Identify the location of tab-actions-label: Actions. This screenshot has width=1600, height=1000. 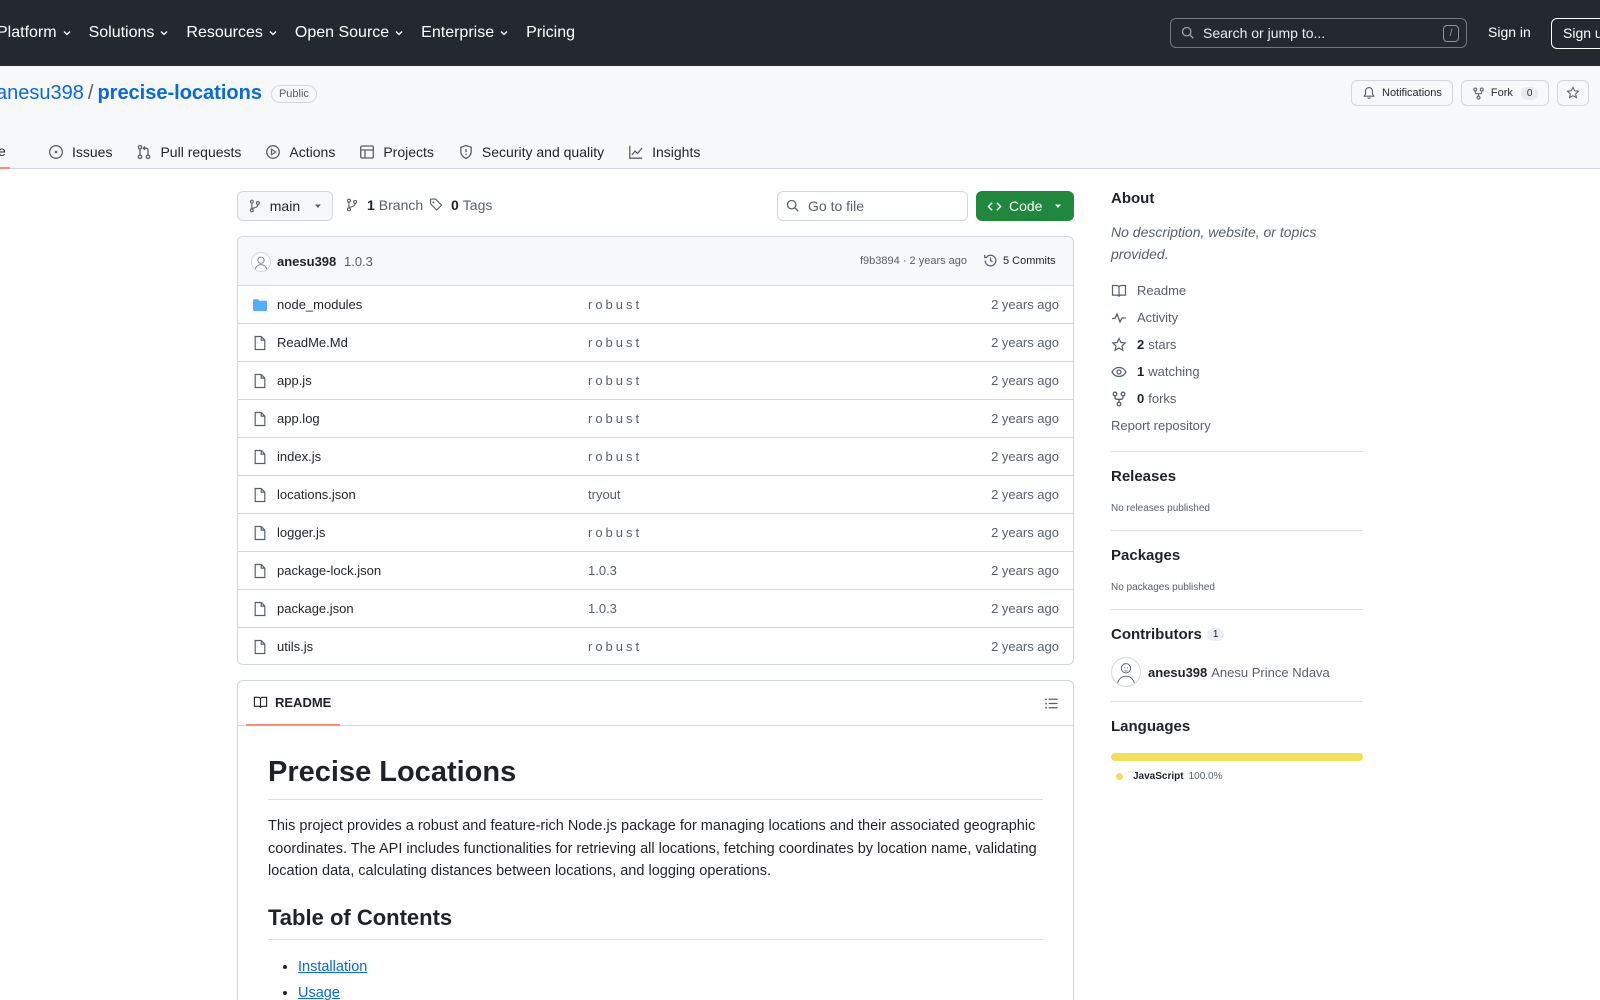
(312, 152).